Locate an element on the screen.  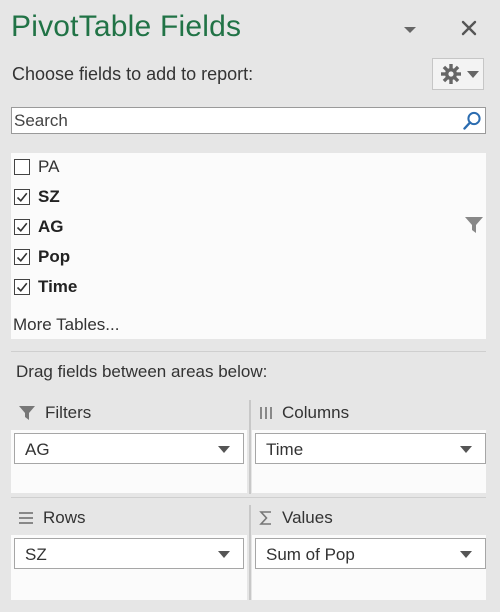
filters-drop-area: AG is located at coordinates (129, 461).